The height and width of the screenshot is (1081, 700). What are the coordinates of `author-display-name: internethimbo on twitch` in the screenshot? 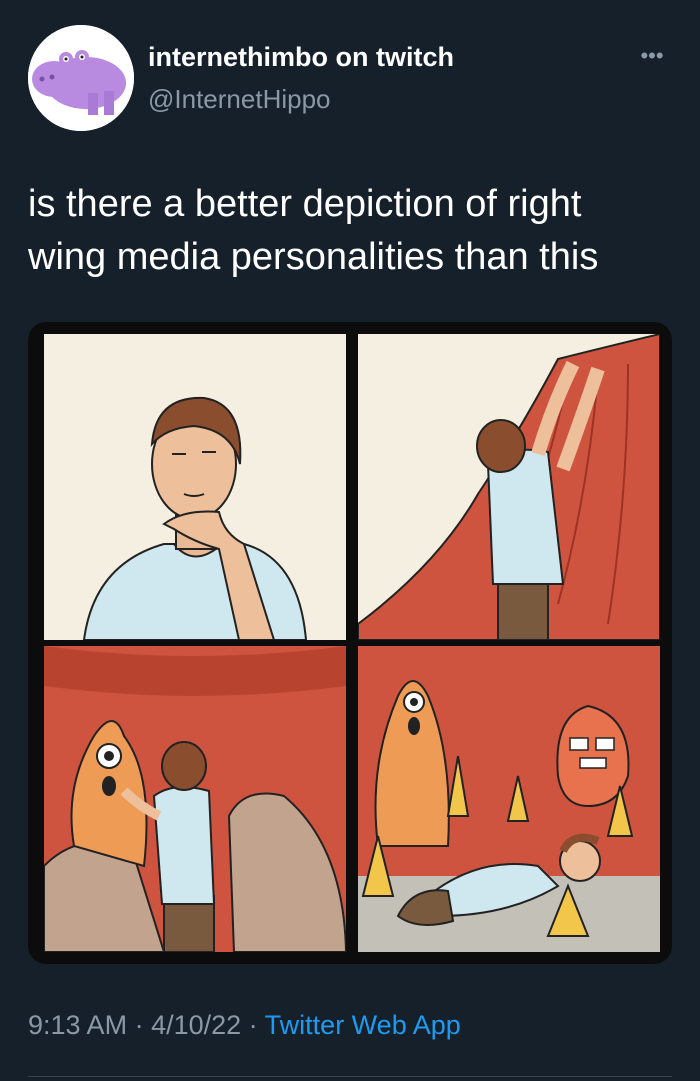 It's located at (301, 57).